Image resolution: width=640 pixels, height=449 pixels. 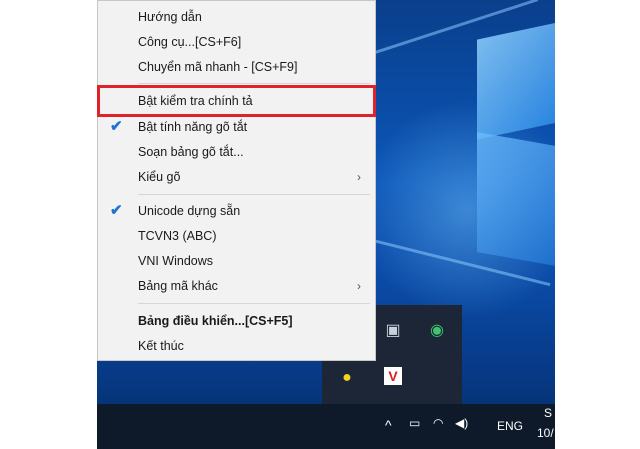 What do you see at coordinates (193, 127) in the screenshot?
I see `menu-item-label: Bật tính năng gõ tắt` at bounding box center [193, 127].